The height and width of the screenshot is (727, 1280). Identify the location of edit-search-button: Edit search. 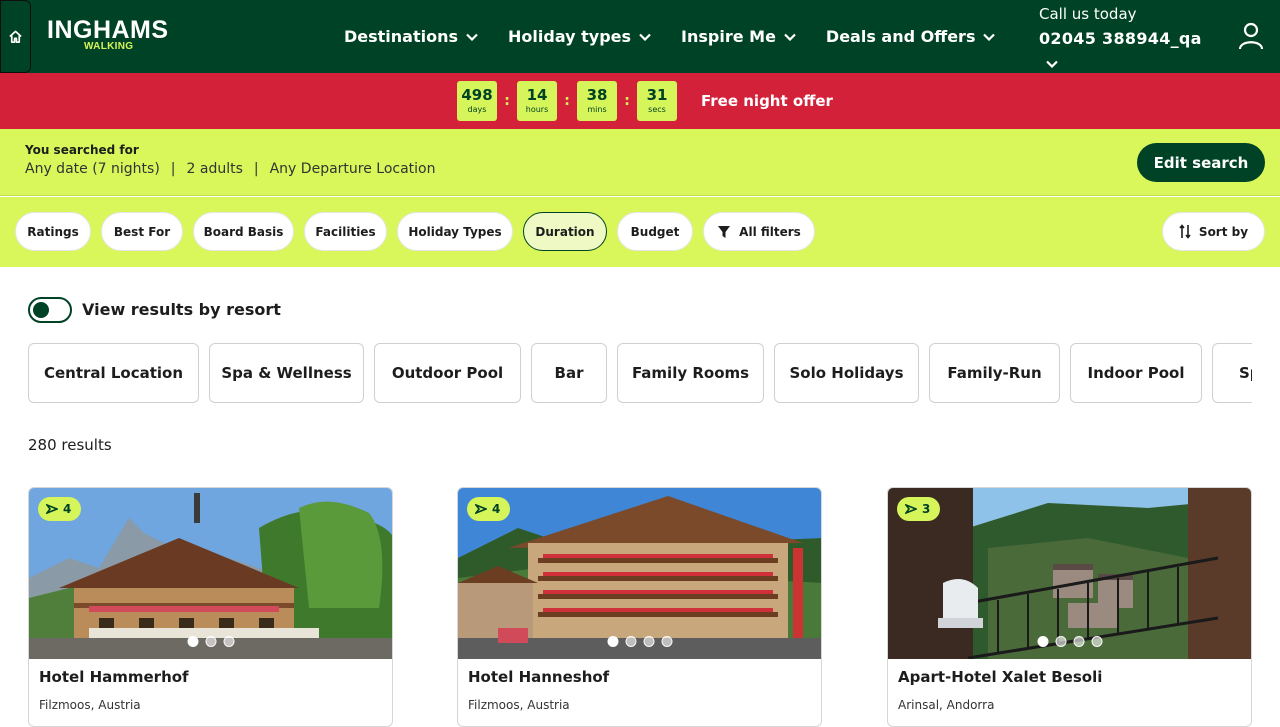
(1201, 162).